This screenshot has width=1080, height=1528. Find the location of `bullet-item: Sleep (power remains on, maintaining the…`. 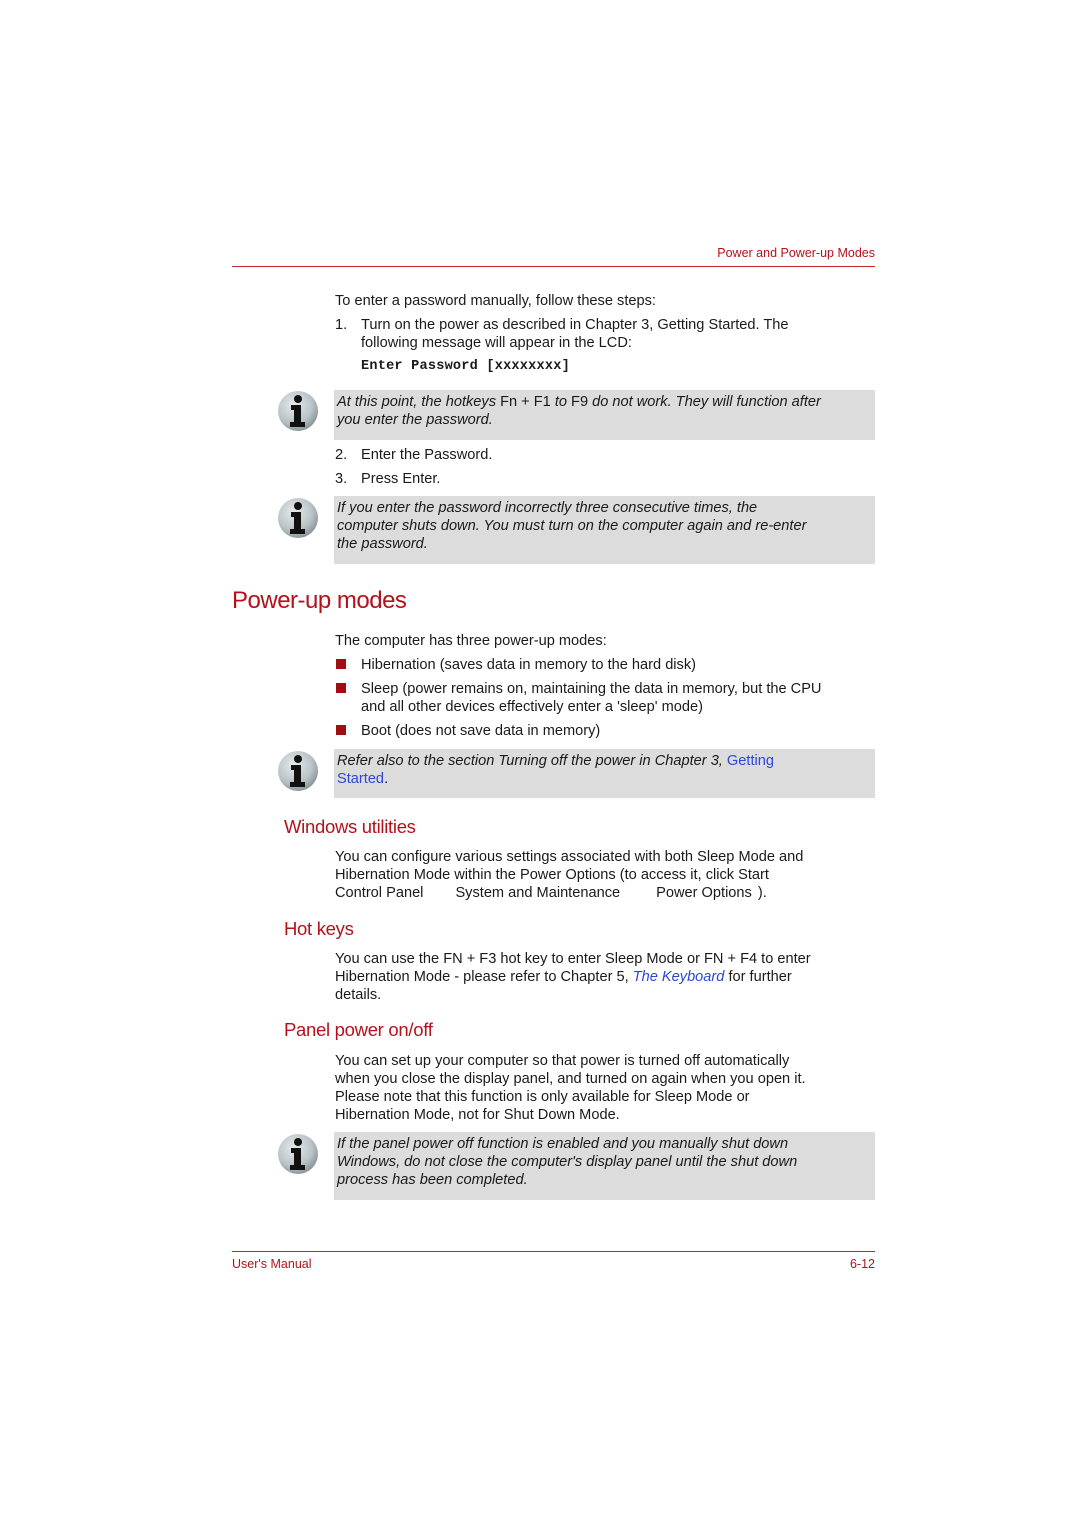

bullet-item: Sleep (power remains on, maintaining the… is located at coordinates (621, 698).